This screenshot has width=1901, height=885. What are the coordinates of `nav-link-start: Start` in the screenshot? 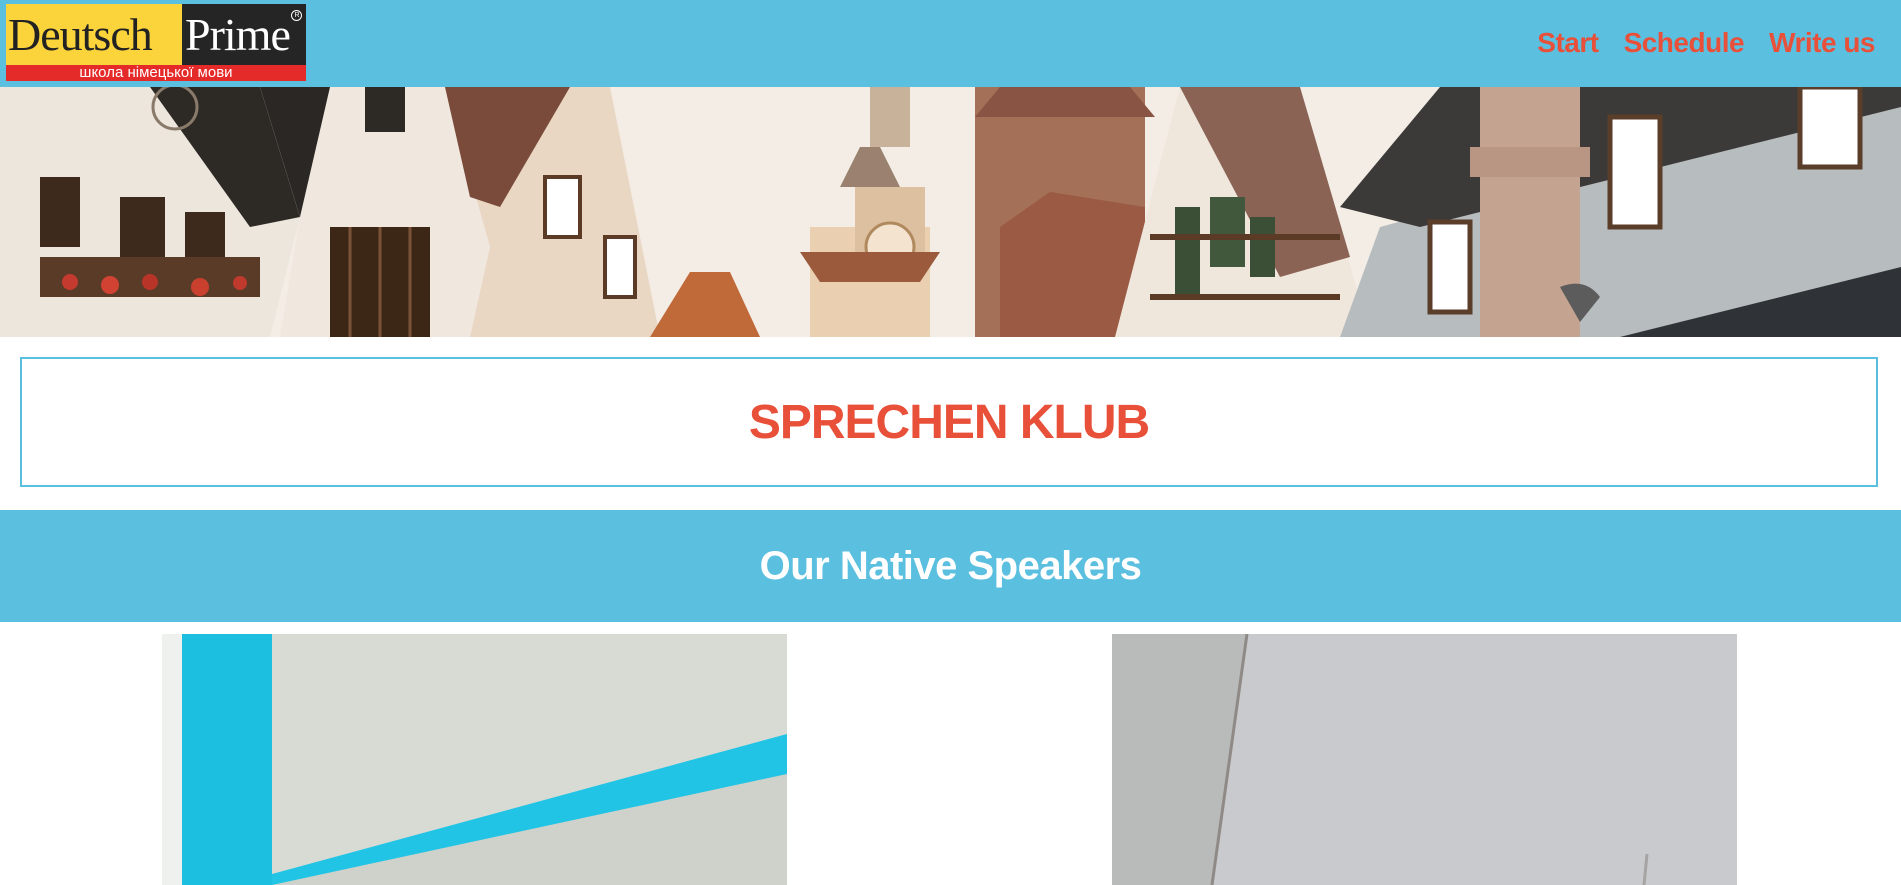 It's located at (1568, 43).